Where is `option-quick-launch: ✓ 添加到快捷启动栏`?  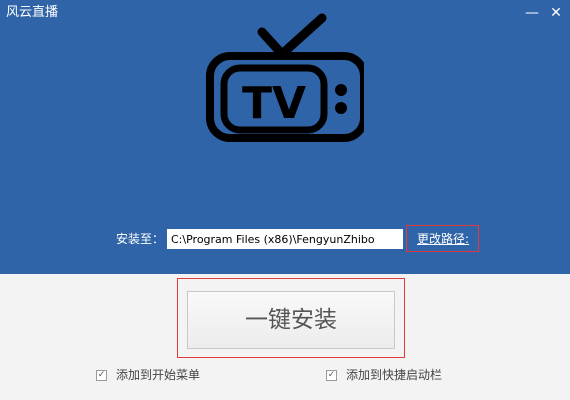 option-quick-launch: ✓ 添加到快捷启动栏 is located at coordinates (384, 375).